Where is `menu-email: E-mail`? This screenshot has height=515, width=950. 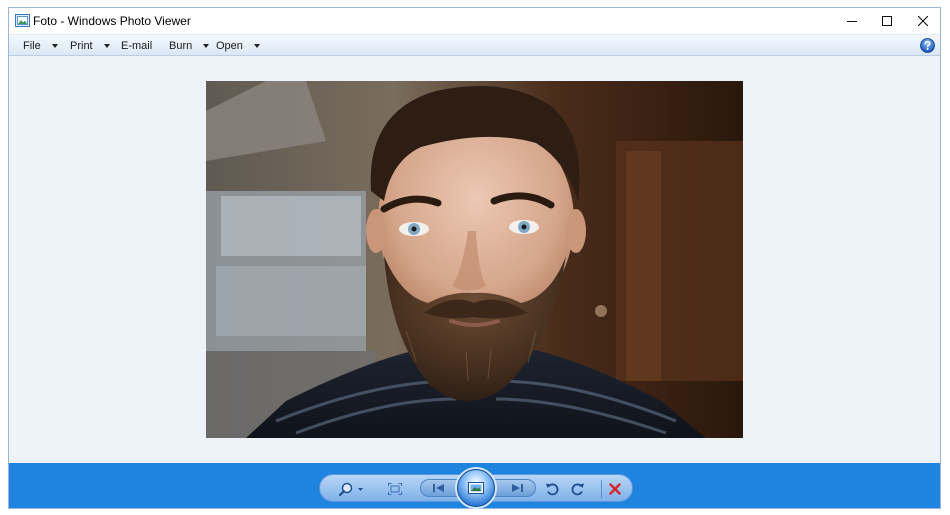
menu-email: E-mail is located at coordinates (136, 46).